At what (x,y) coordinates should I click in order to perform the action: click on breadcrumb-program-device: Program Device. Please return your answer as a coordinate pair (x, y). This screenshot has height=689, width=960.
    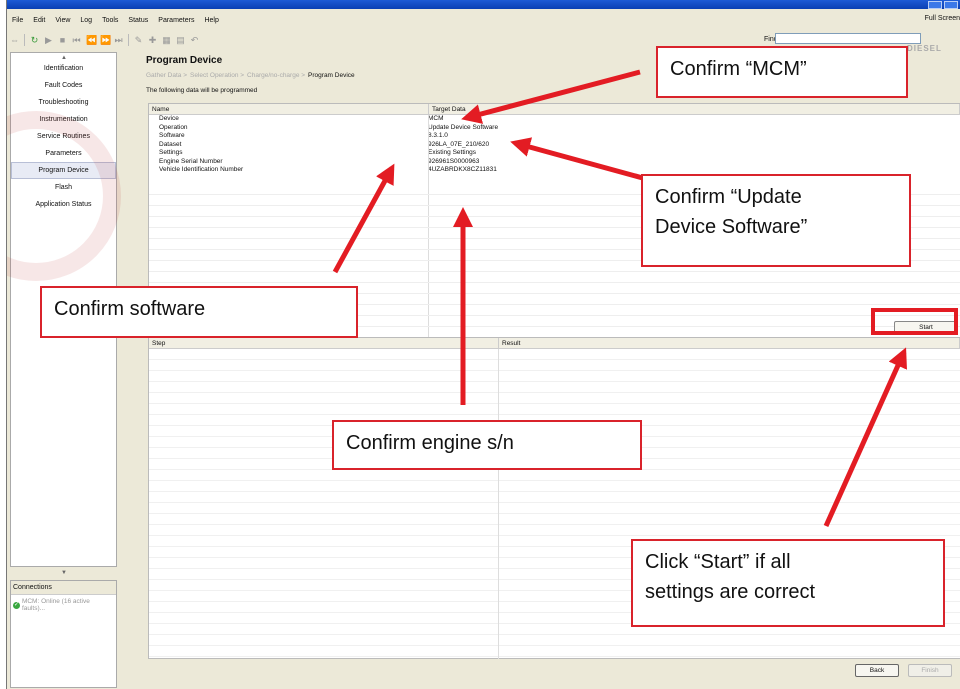
    Looking at the image, I should click on (331, 75).